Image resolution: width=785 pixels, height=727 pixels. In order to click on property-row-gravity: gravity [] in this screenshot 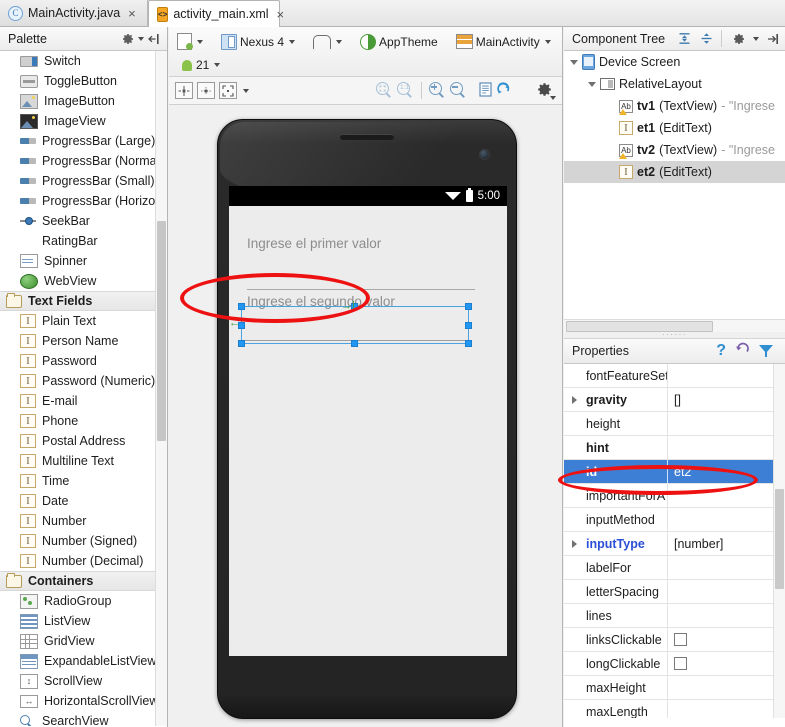, I will do `click(674, 400)`.